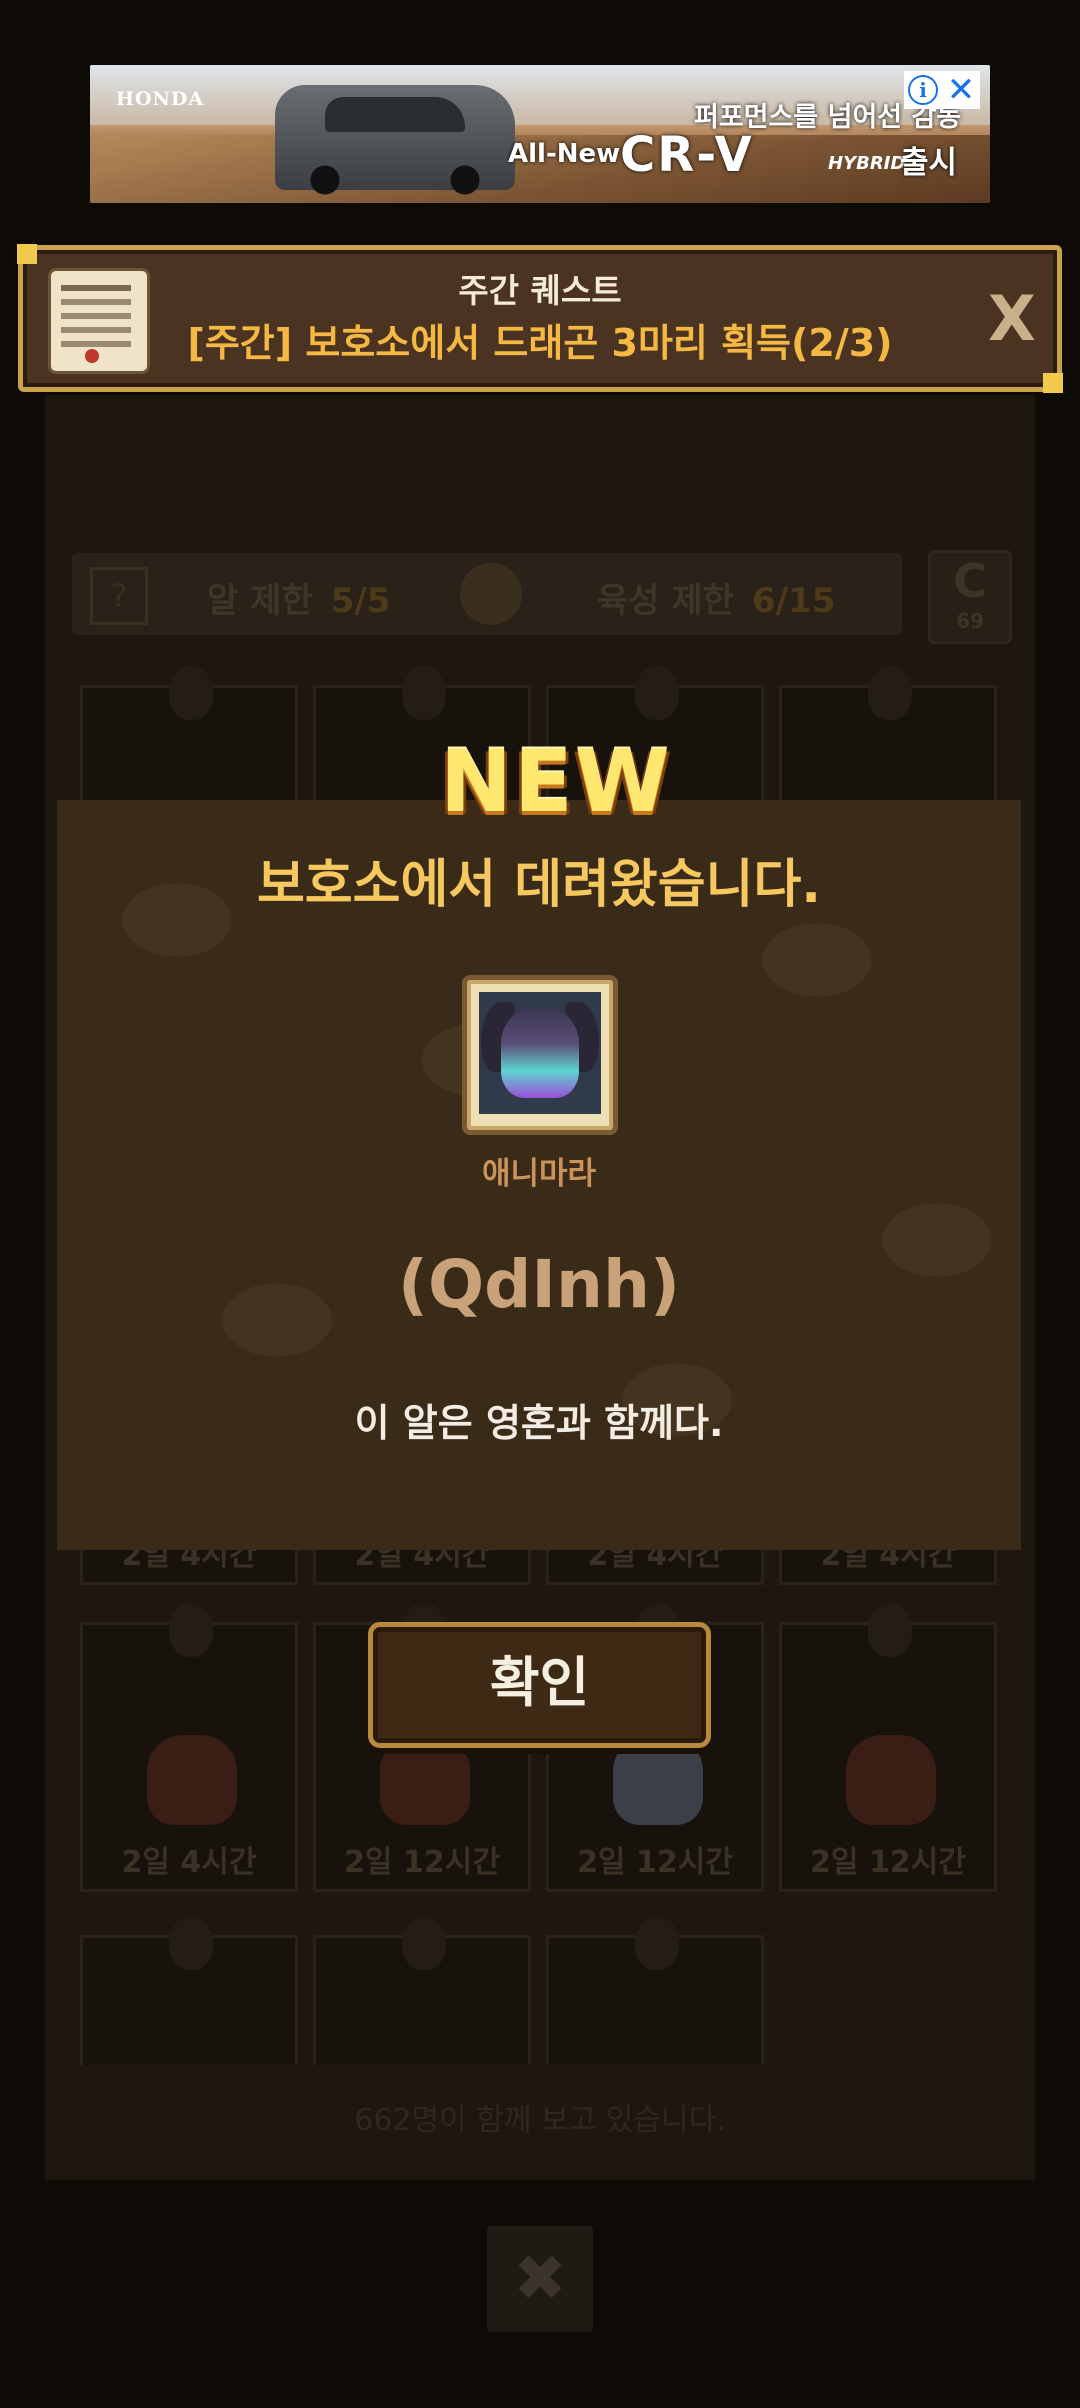  What do you see at coordinates (540, 2120) in the screenshot?
I see `viewer-count: 662명이 함께 보고 있습니다.` at bounding box center [540, 2120].